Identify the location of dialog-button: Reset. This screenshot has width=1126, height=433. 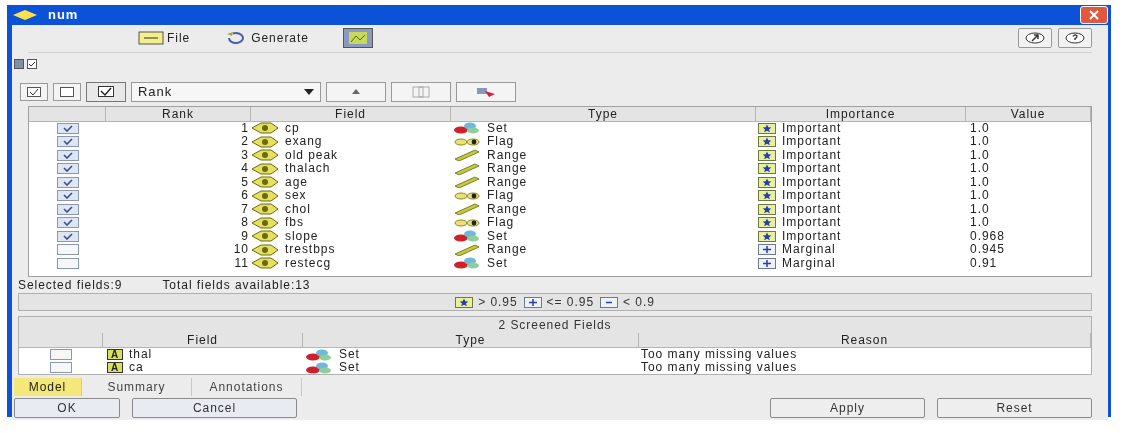
(1014, 408).